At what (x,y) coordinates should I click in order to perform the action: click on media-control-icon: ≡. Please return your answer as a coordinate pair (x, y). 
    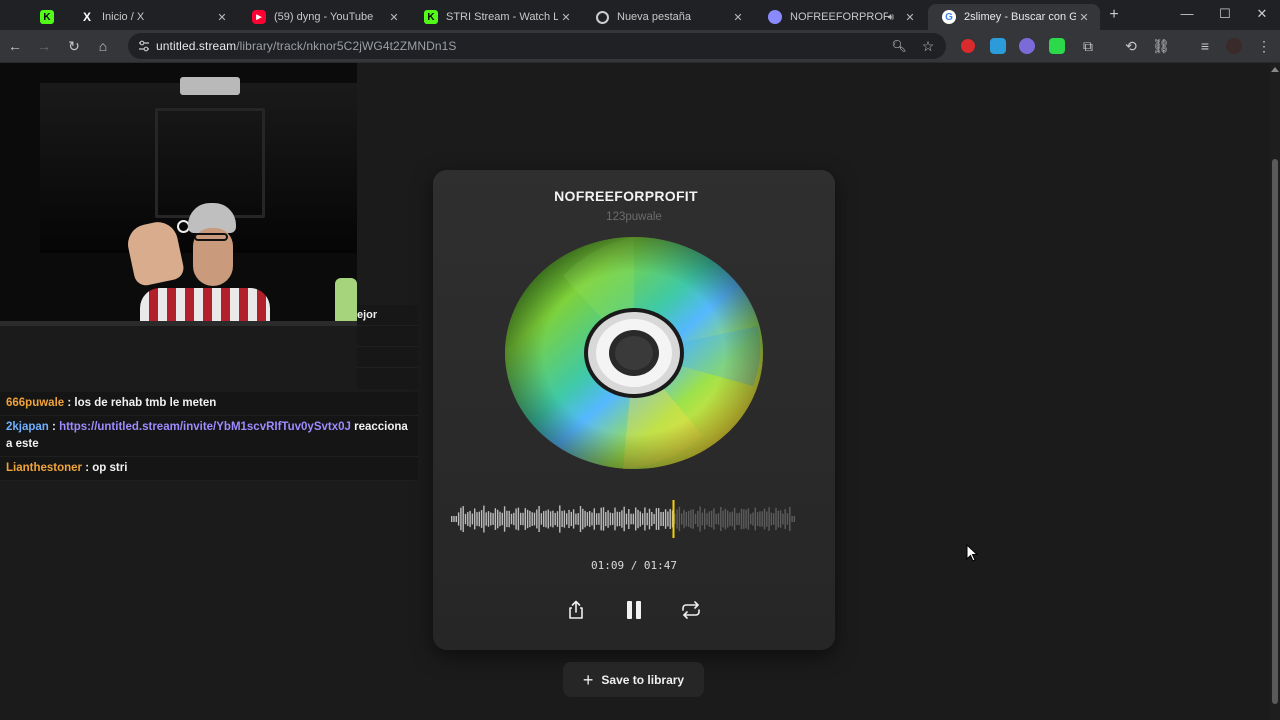
    Looking at the image, I should click on (1205, 46).